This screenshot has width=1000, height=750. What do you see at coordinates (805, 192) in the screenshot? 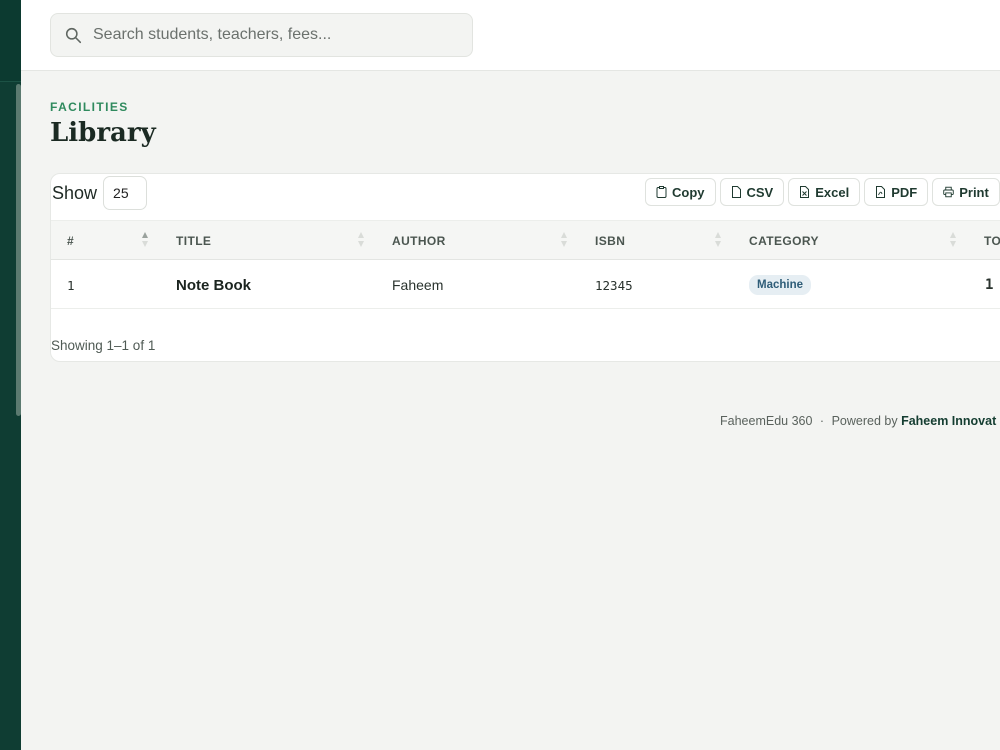
I see `excel-file-icon` at bounding box center [805, 192].